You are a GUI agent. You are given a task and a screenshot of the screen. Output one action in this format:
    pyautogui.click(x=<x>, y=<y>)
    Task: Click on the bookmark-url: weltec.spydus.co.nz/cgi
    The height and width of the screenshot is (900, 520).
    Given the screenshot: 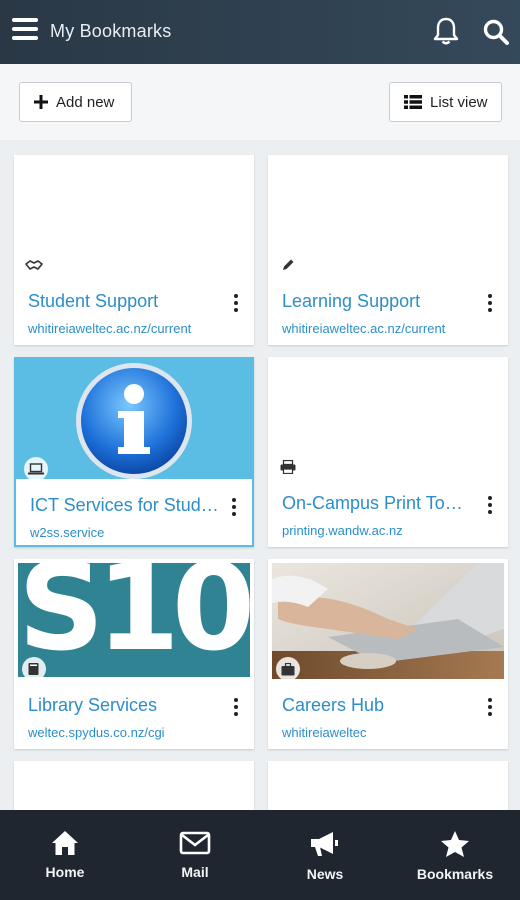 What is the action you would take?
    pyautogui.click(x=96, y=732)
    